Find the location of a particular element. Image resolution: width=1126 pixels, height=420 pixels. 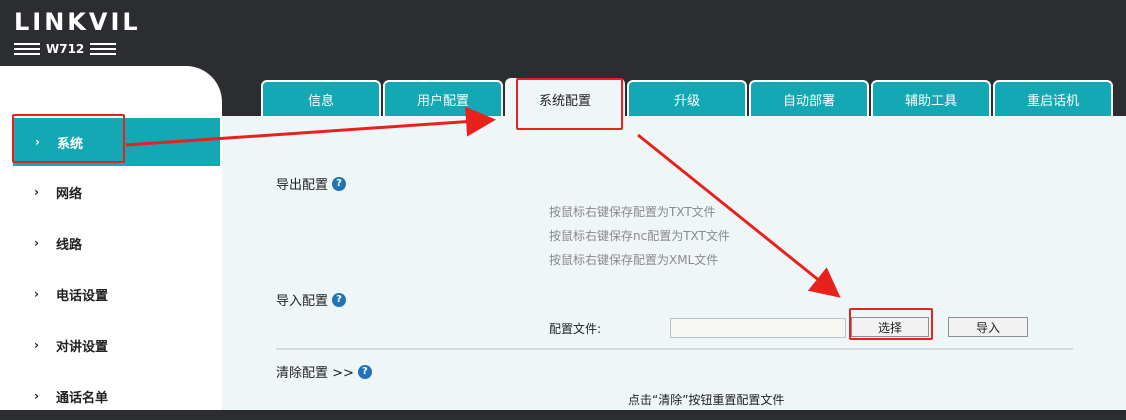

sidebar-item-network: › 网络 is located at coordinates (111, 192).